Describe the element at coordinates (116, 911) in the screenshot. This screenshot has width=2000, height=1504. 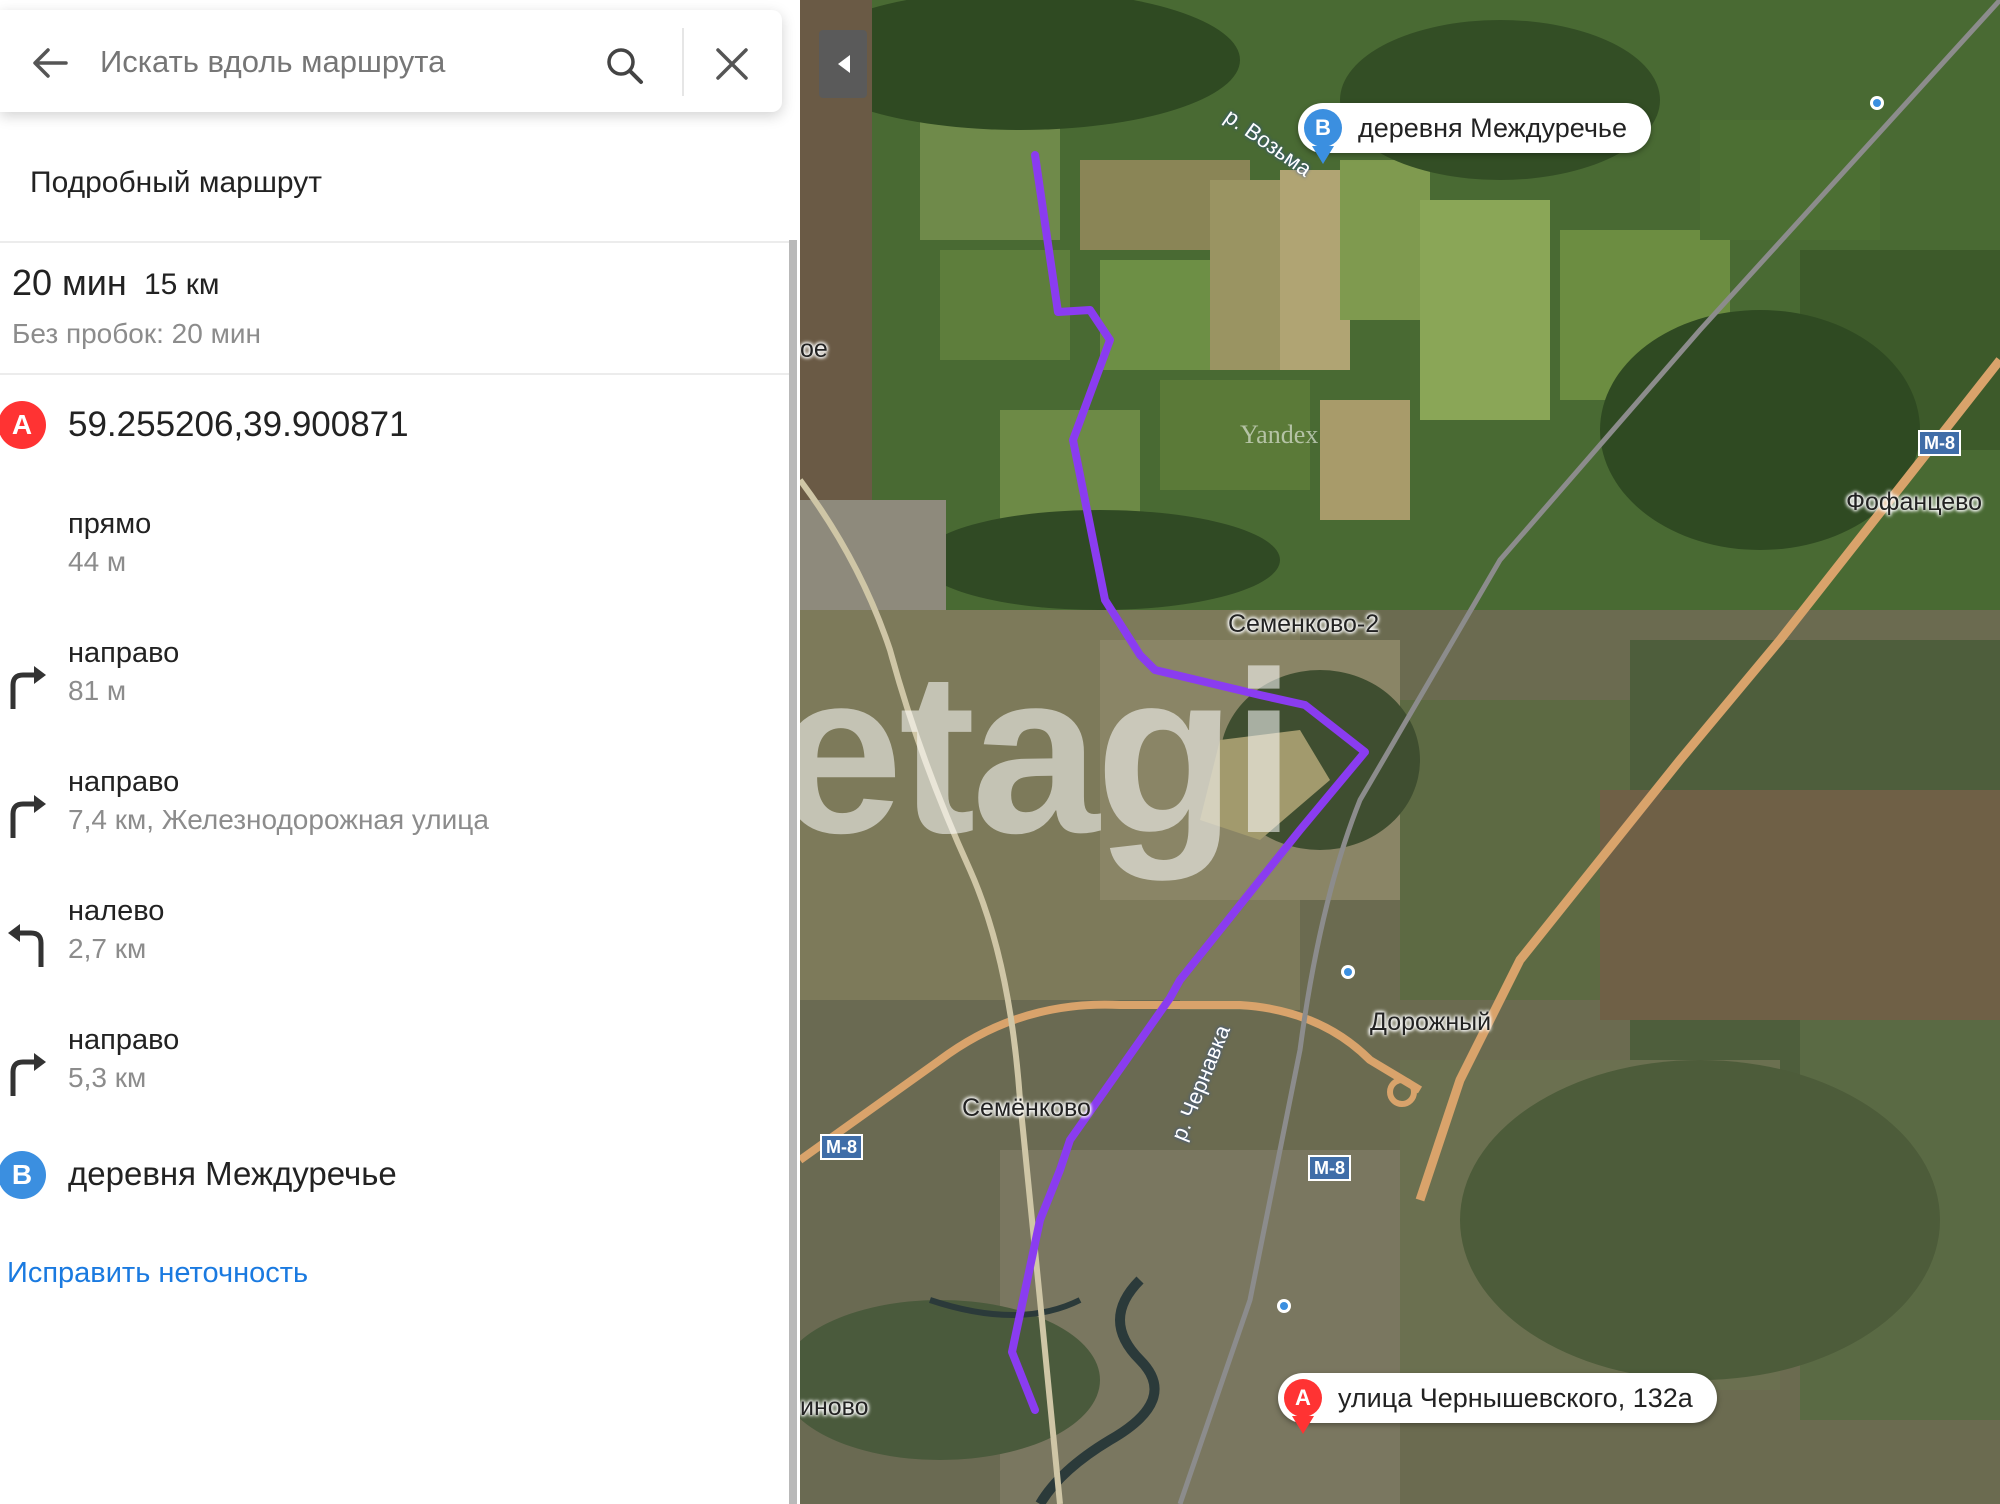
I see `step-direction: налево` at that location.